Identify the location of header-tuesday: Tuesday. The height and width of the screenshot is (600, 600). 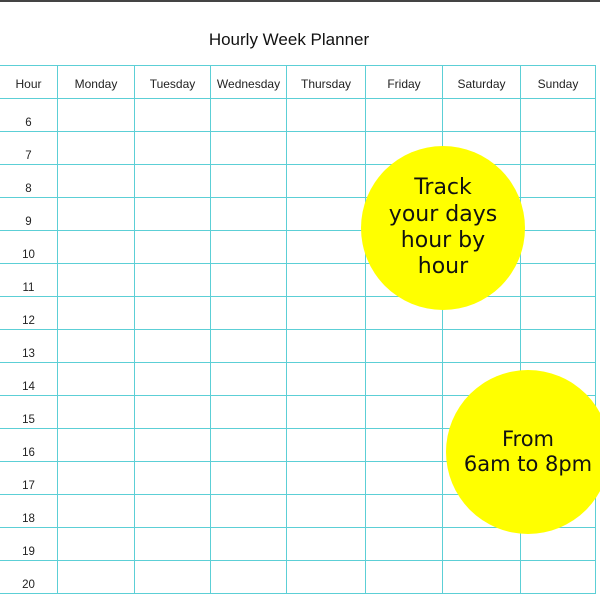
(172, 82).